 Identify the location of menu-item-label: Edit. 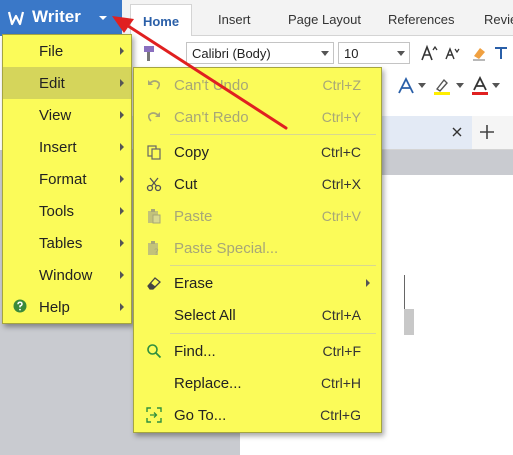
(52, 83).